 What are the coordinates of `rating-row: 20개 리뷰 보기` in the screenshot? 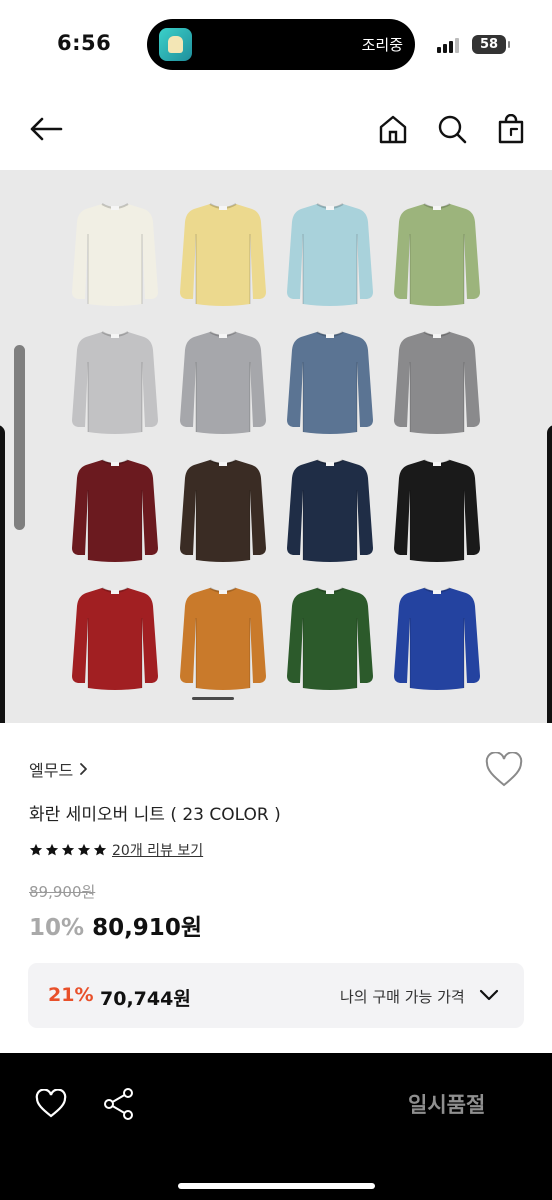 It's located at (116, 850).